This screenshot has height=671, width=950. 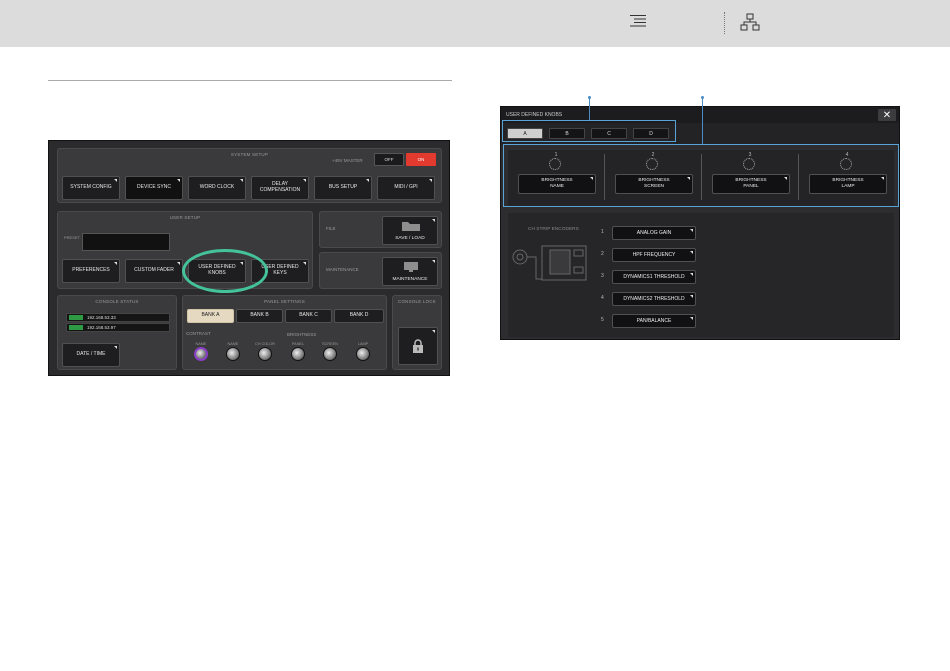 What do you see at coordinates (411, 226) in the screenshot?
I see `folder-icon` at bounding box center [411, 226].